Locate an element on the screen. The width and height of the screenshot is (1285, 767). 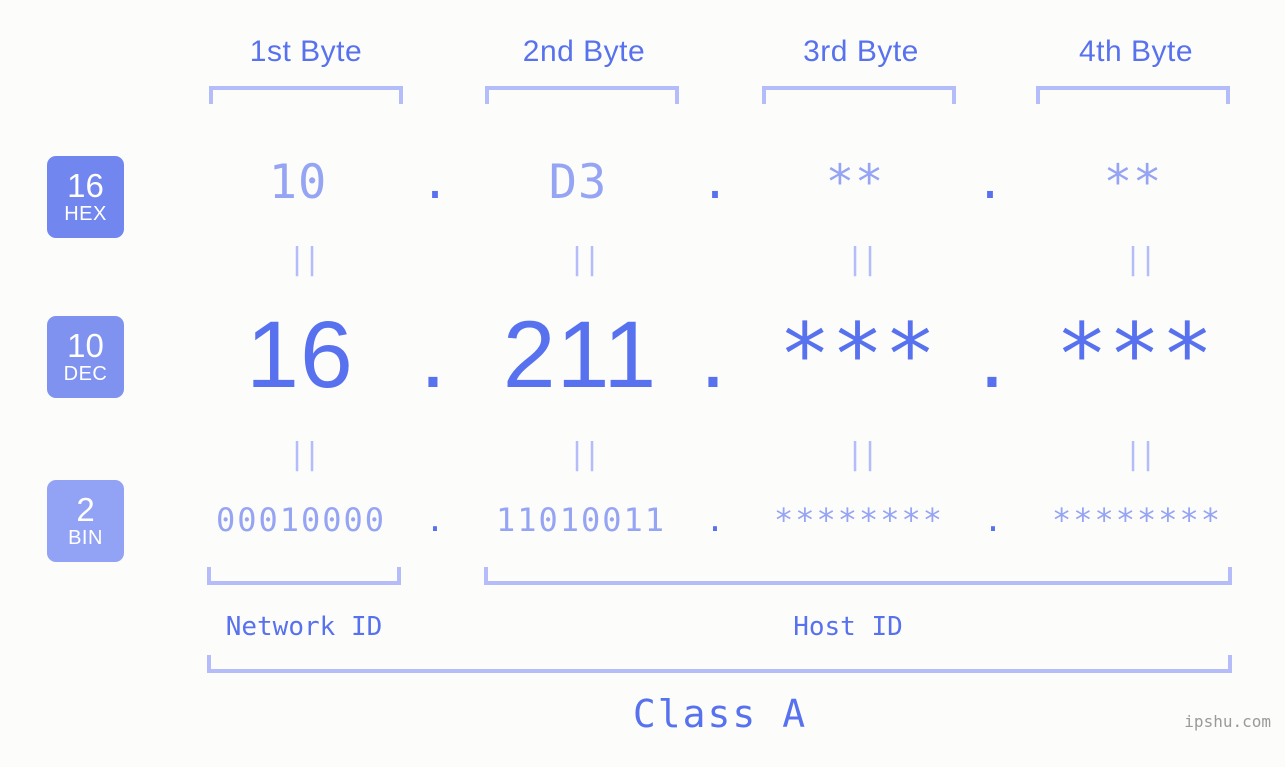
bin-byte-1: 00010000 is located at coordinates (301, 520).